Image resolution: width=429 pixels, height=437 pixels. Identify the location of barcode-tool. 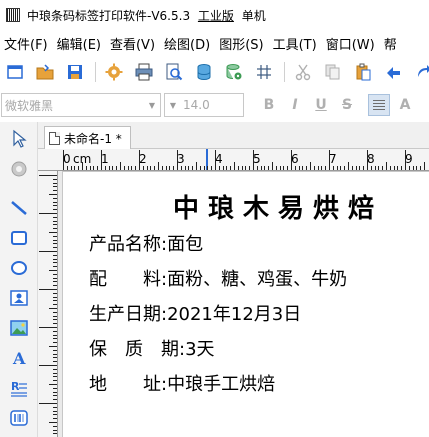
(19, 418).